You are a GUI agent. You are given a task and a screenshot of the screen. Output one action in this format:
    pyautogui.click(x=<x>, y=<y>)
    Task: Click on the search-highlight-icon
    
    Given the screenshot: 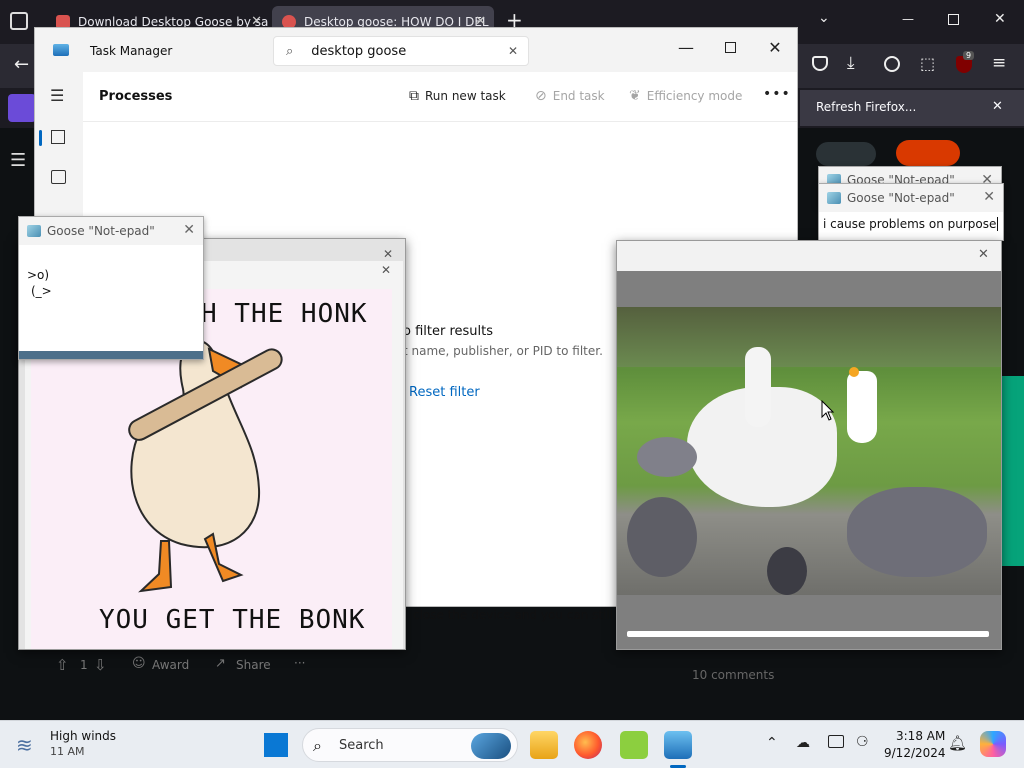 What is the action you would take?
    pyautogui.click(x=491, y=746)
    